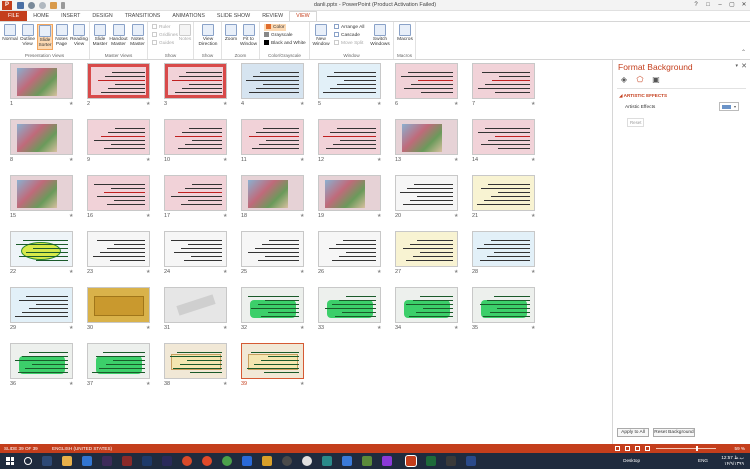  What do you see at coordinates (45, 37) in the screenshot?
I see `slide-sorter-button: Slide Sorter` at bounding box center [45, 37].